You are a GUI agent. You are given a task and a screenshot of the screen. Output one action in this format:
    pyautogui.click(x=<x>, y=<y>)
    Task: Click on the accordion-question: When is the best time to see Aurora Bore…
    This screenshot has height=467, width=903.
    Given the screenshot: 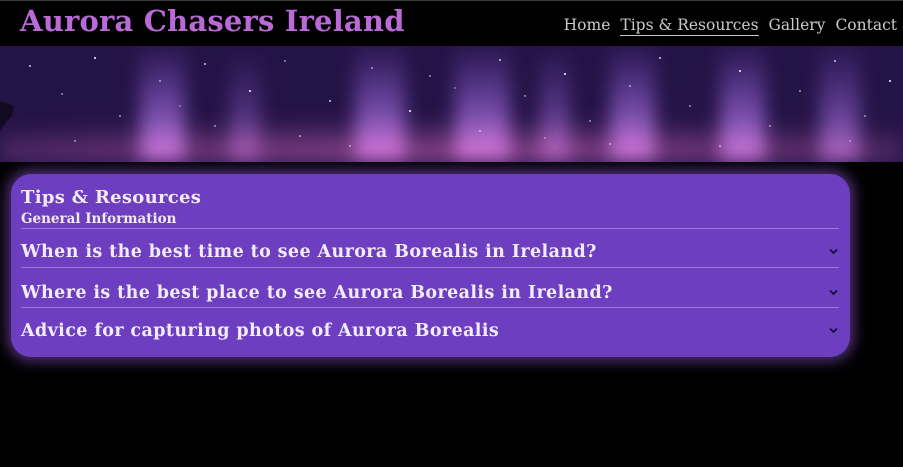 What is the action you would take?
    pyautogui.click(x=309, y=252)
    